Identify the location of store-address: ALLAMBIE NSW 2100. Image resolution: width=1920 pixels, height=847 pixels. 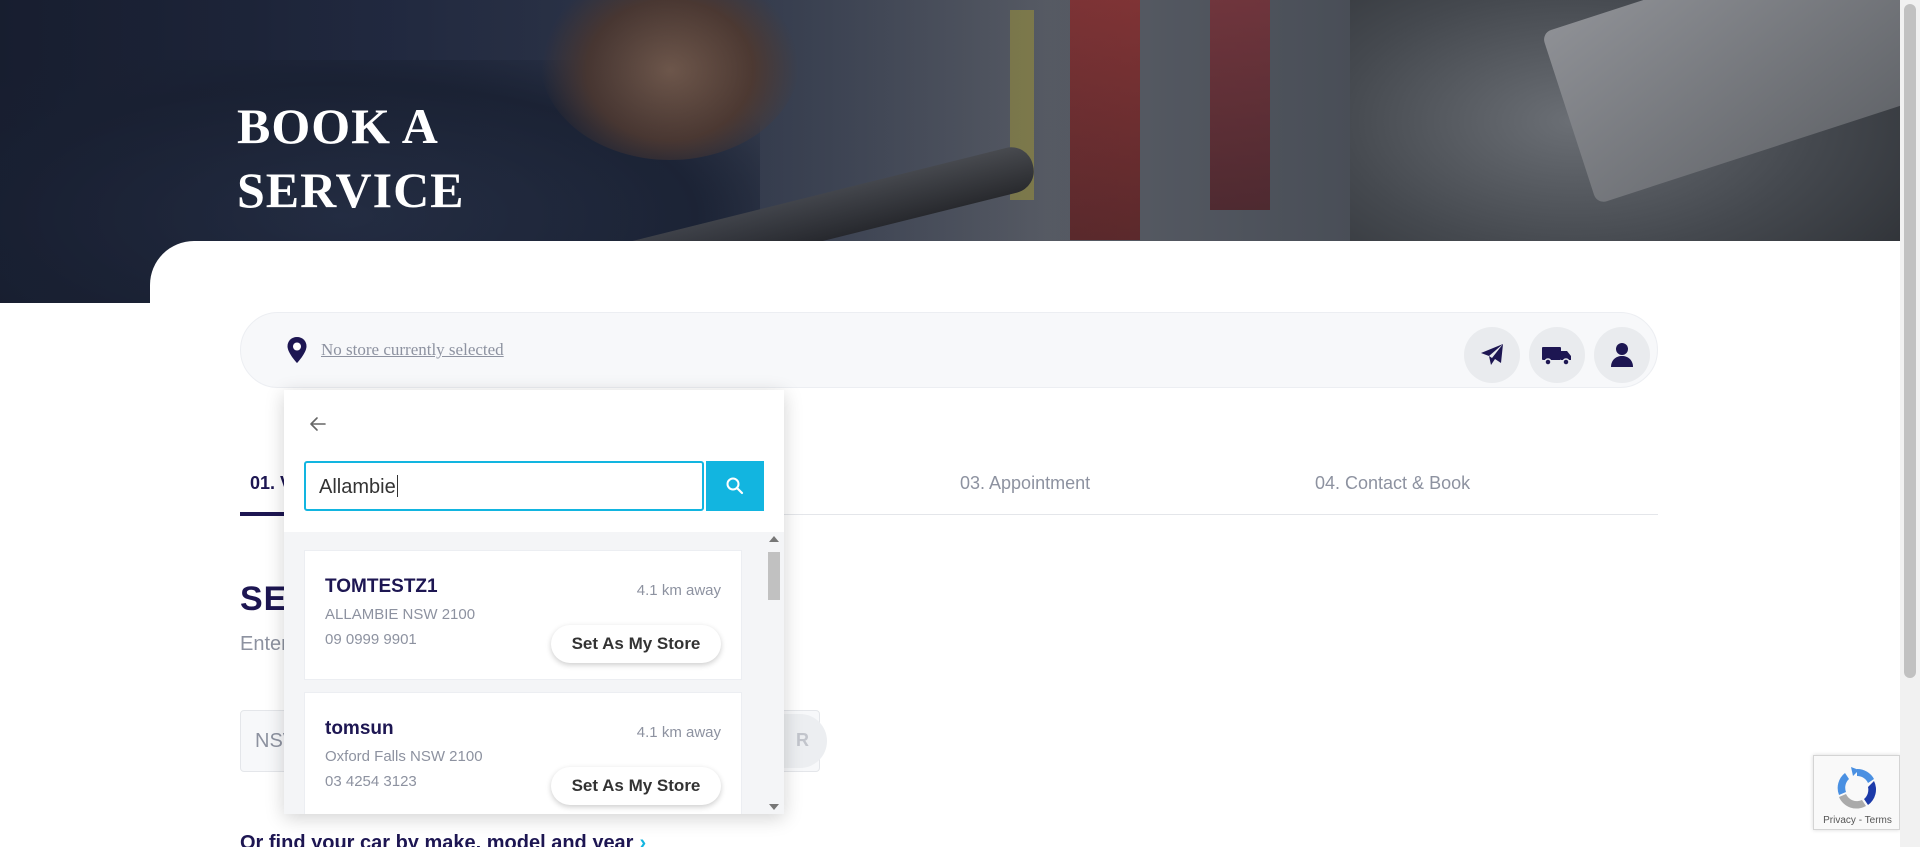
(400, 614).